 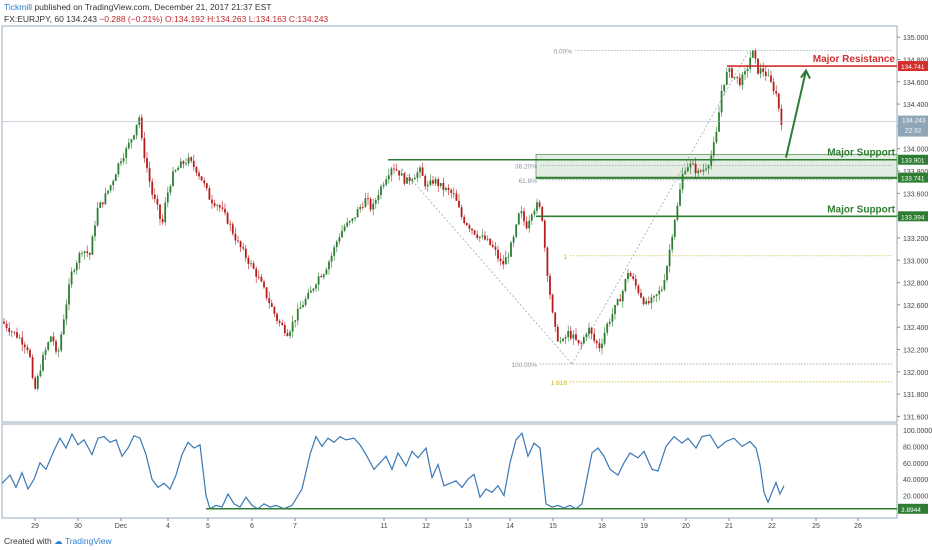 What do you see at coordinates (854, 59) in the screenshot?
I see `level-name: Major Resistance` at bounding box center [854, 59].